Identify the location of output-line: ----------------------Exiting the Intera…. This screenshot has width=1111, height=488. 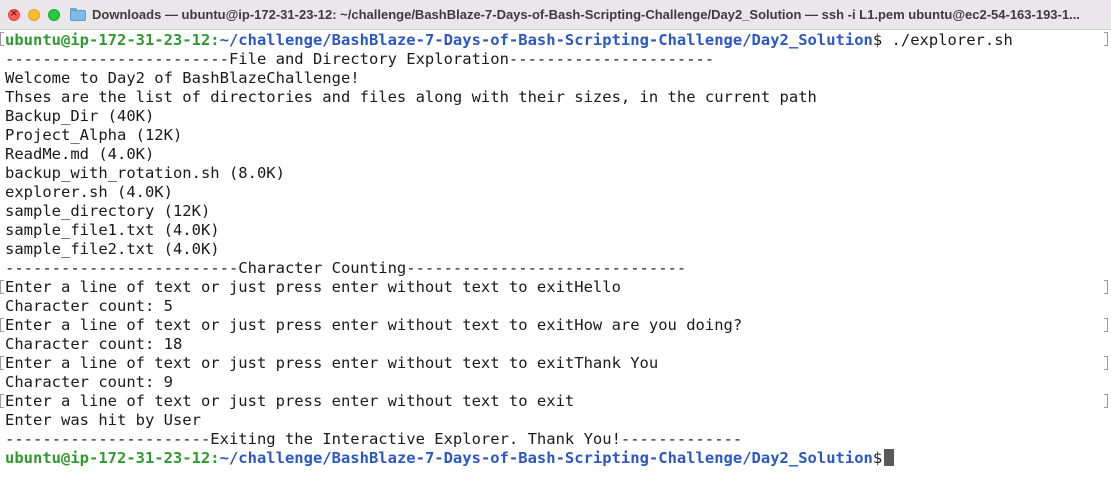
(374, 439).